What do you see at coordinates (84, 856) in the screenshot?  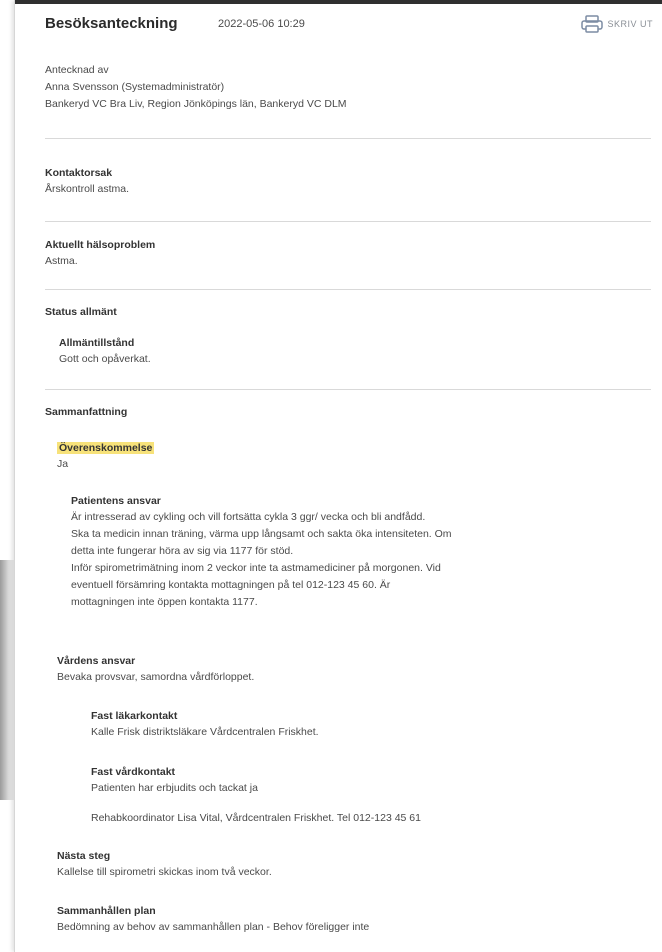 I see `next-step-label: Nästa steg` at bounding box center [84, 856].